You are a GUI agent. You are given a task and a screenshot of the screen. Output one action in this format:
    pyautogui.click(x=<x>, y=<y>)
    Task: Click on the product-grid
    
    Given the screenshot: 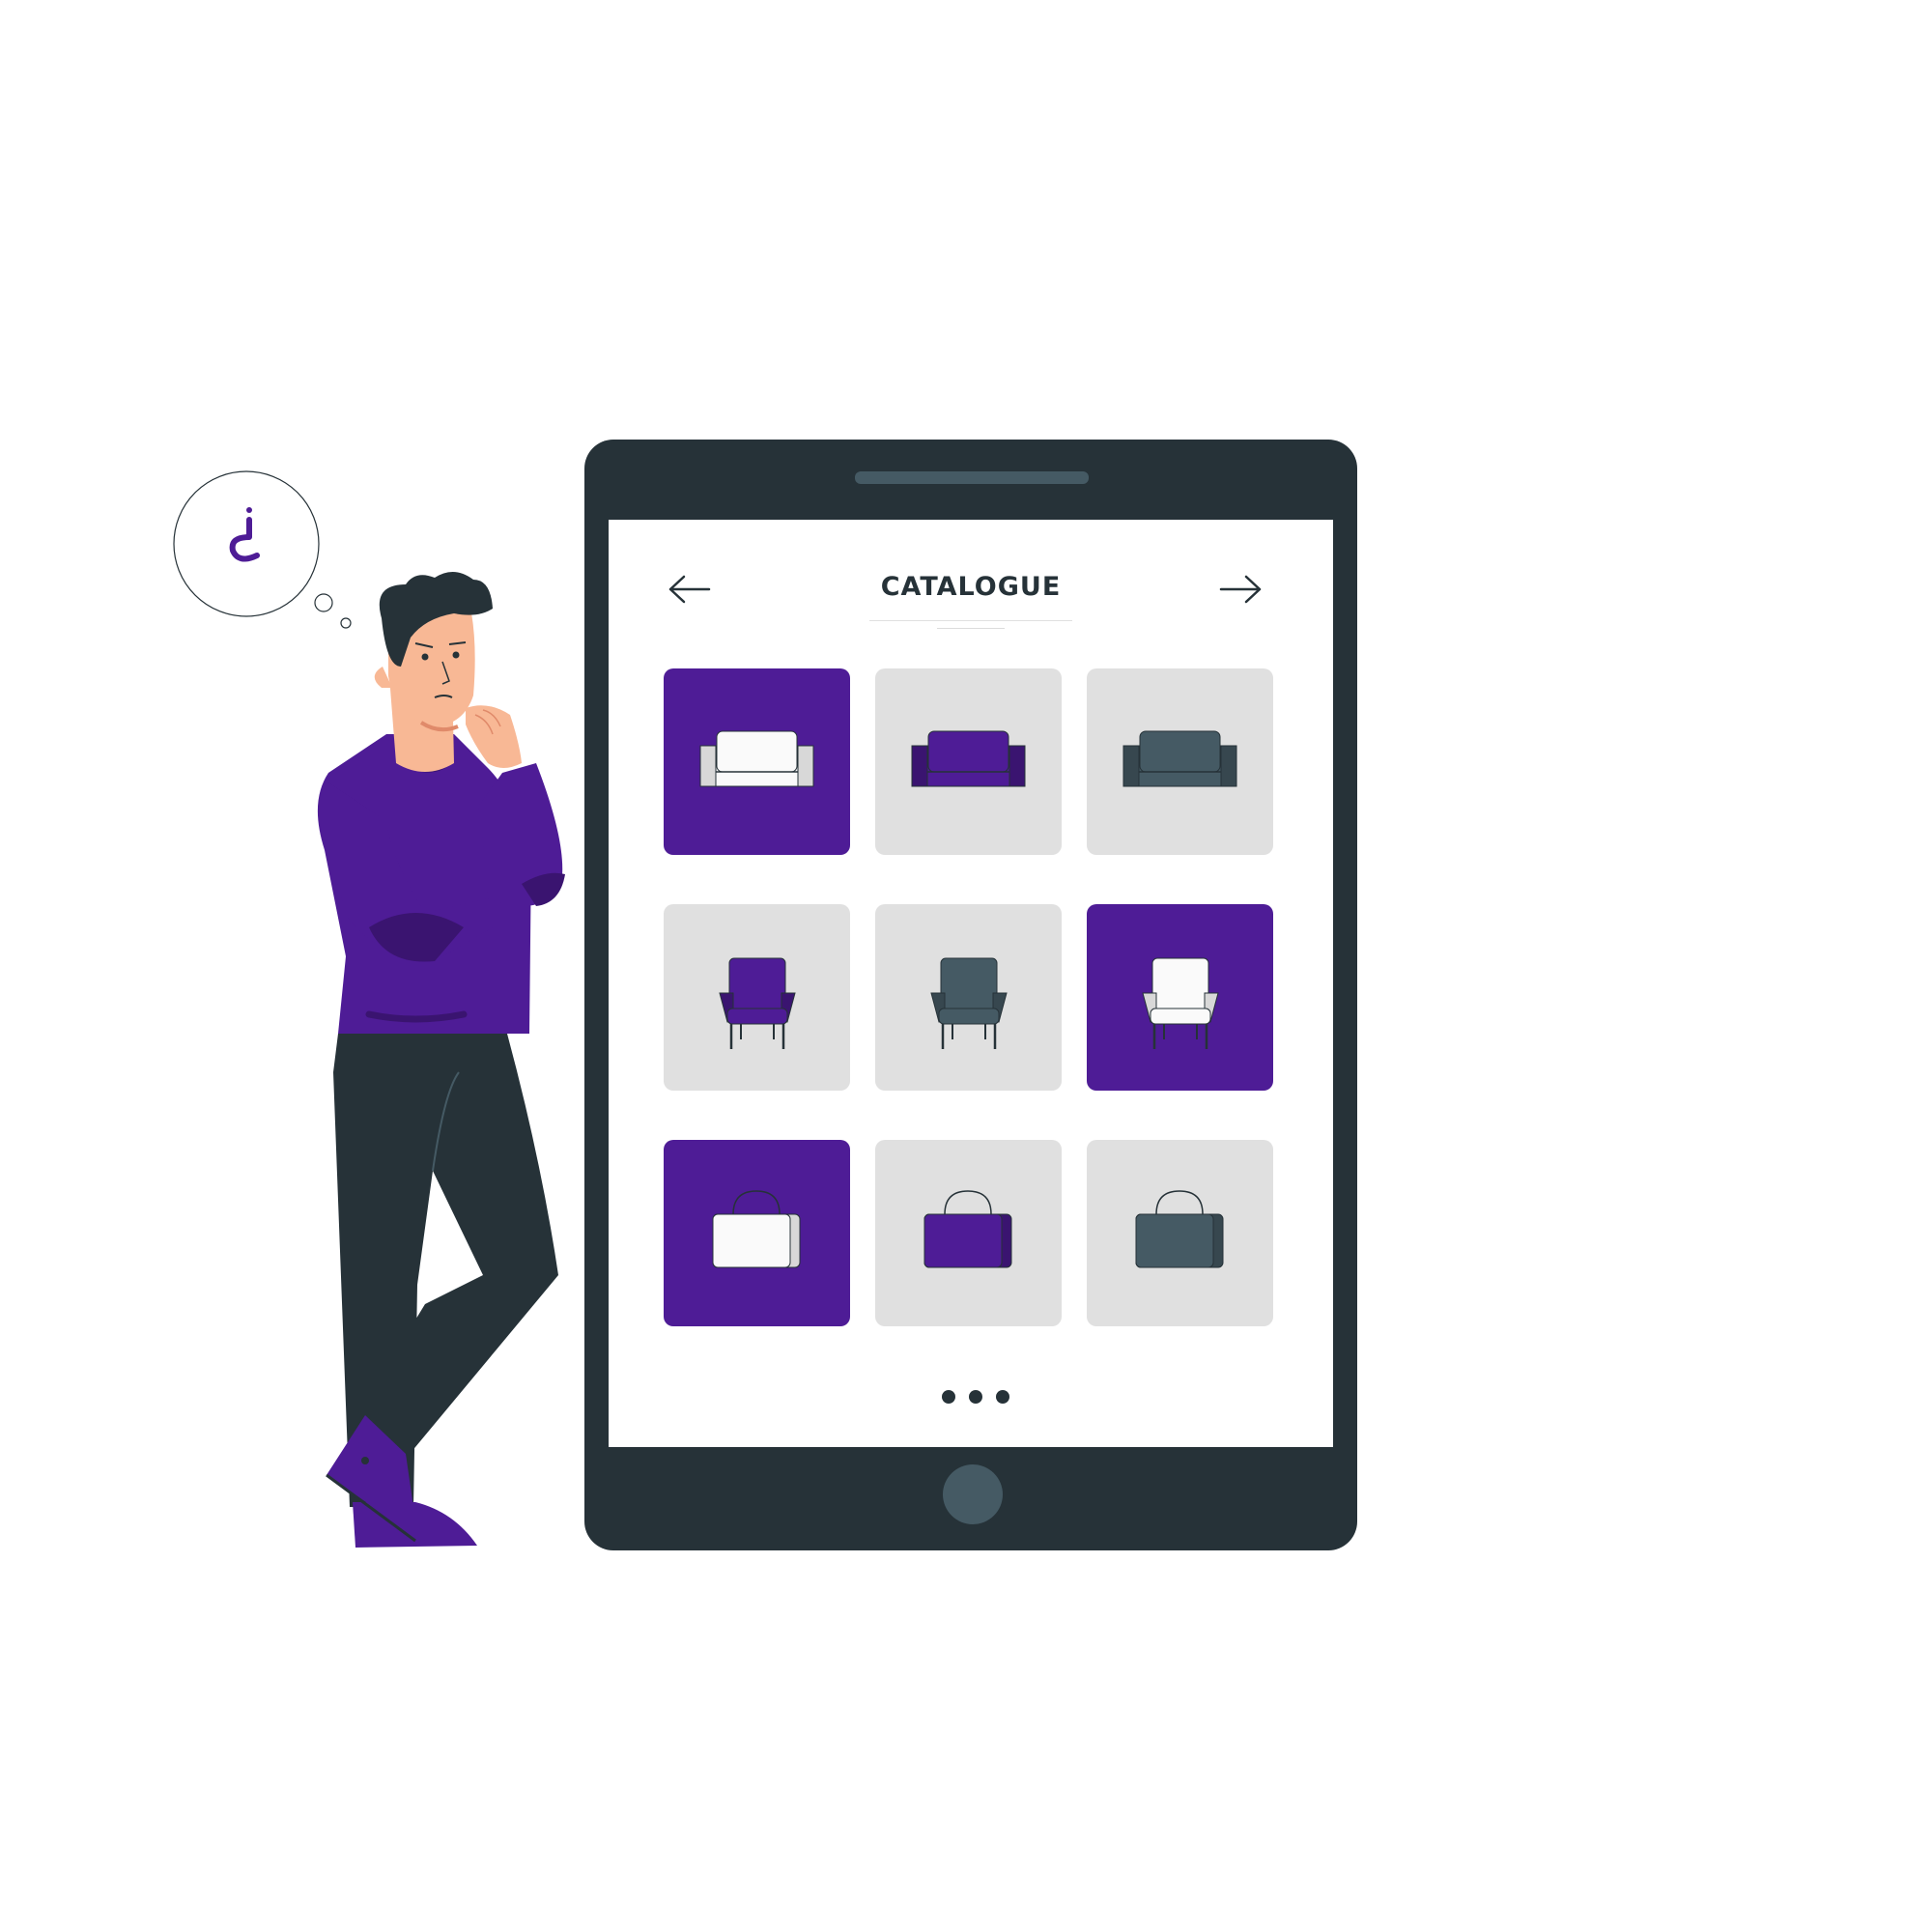 What is the action you would take?
    pyautogui.click(x=968, y=997)
    